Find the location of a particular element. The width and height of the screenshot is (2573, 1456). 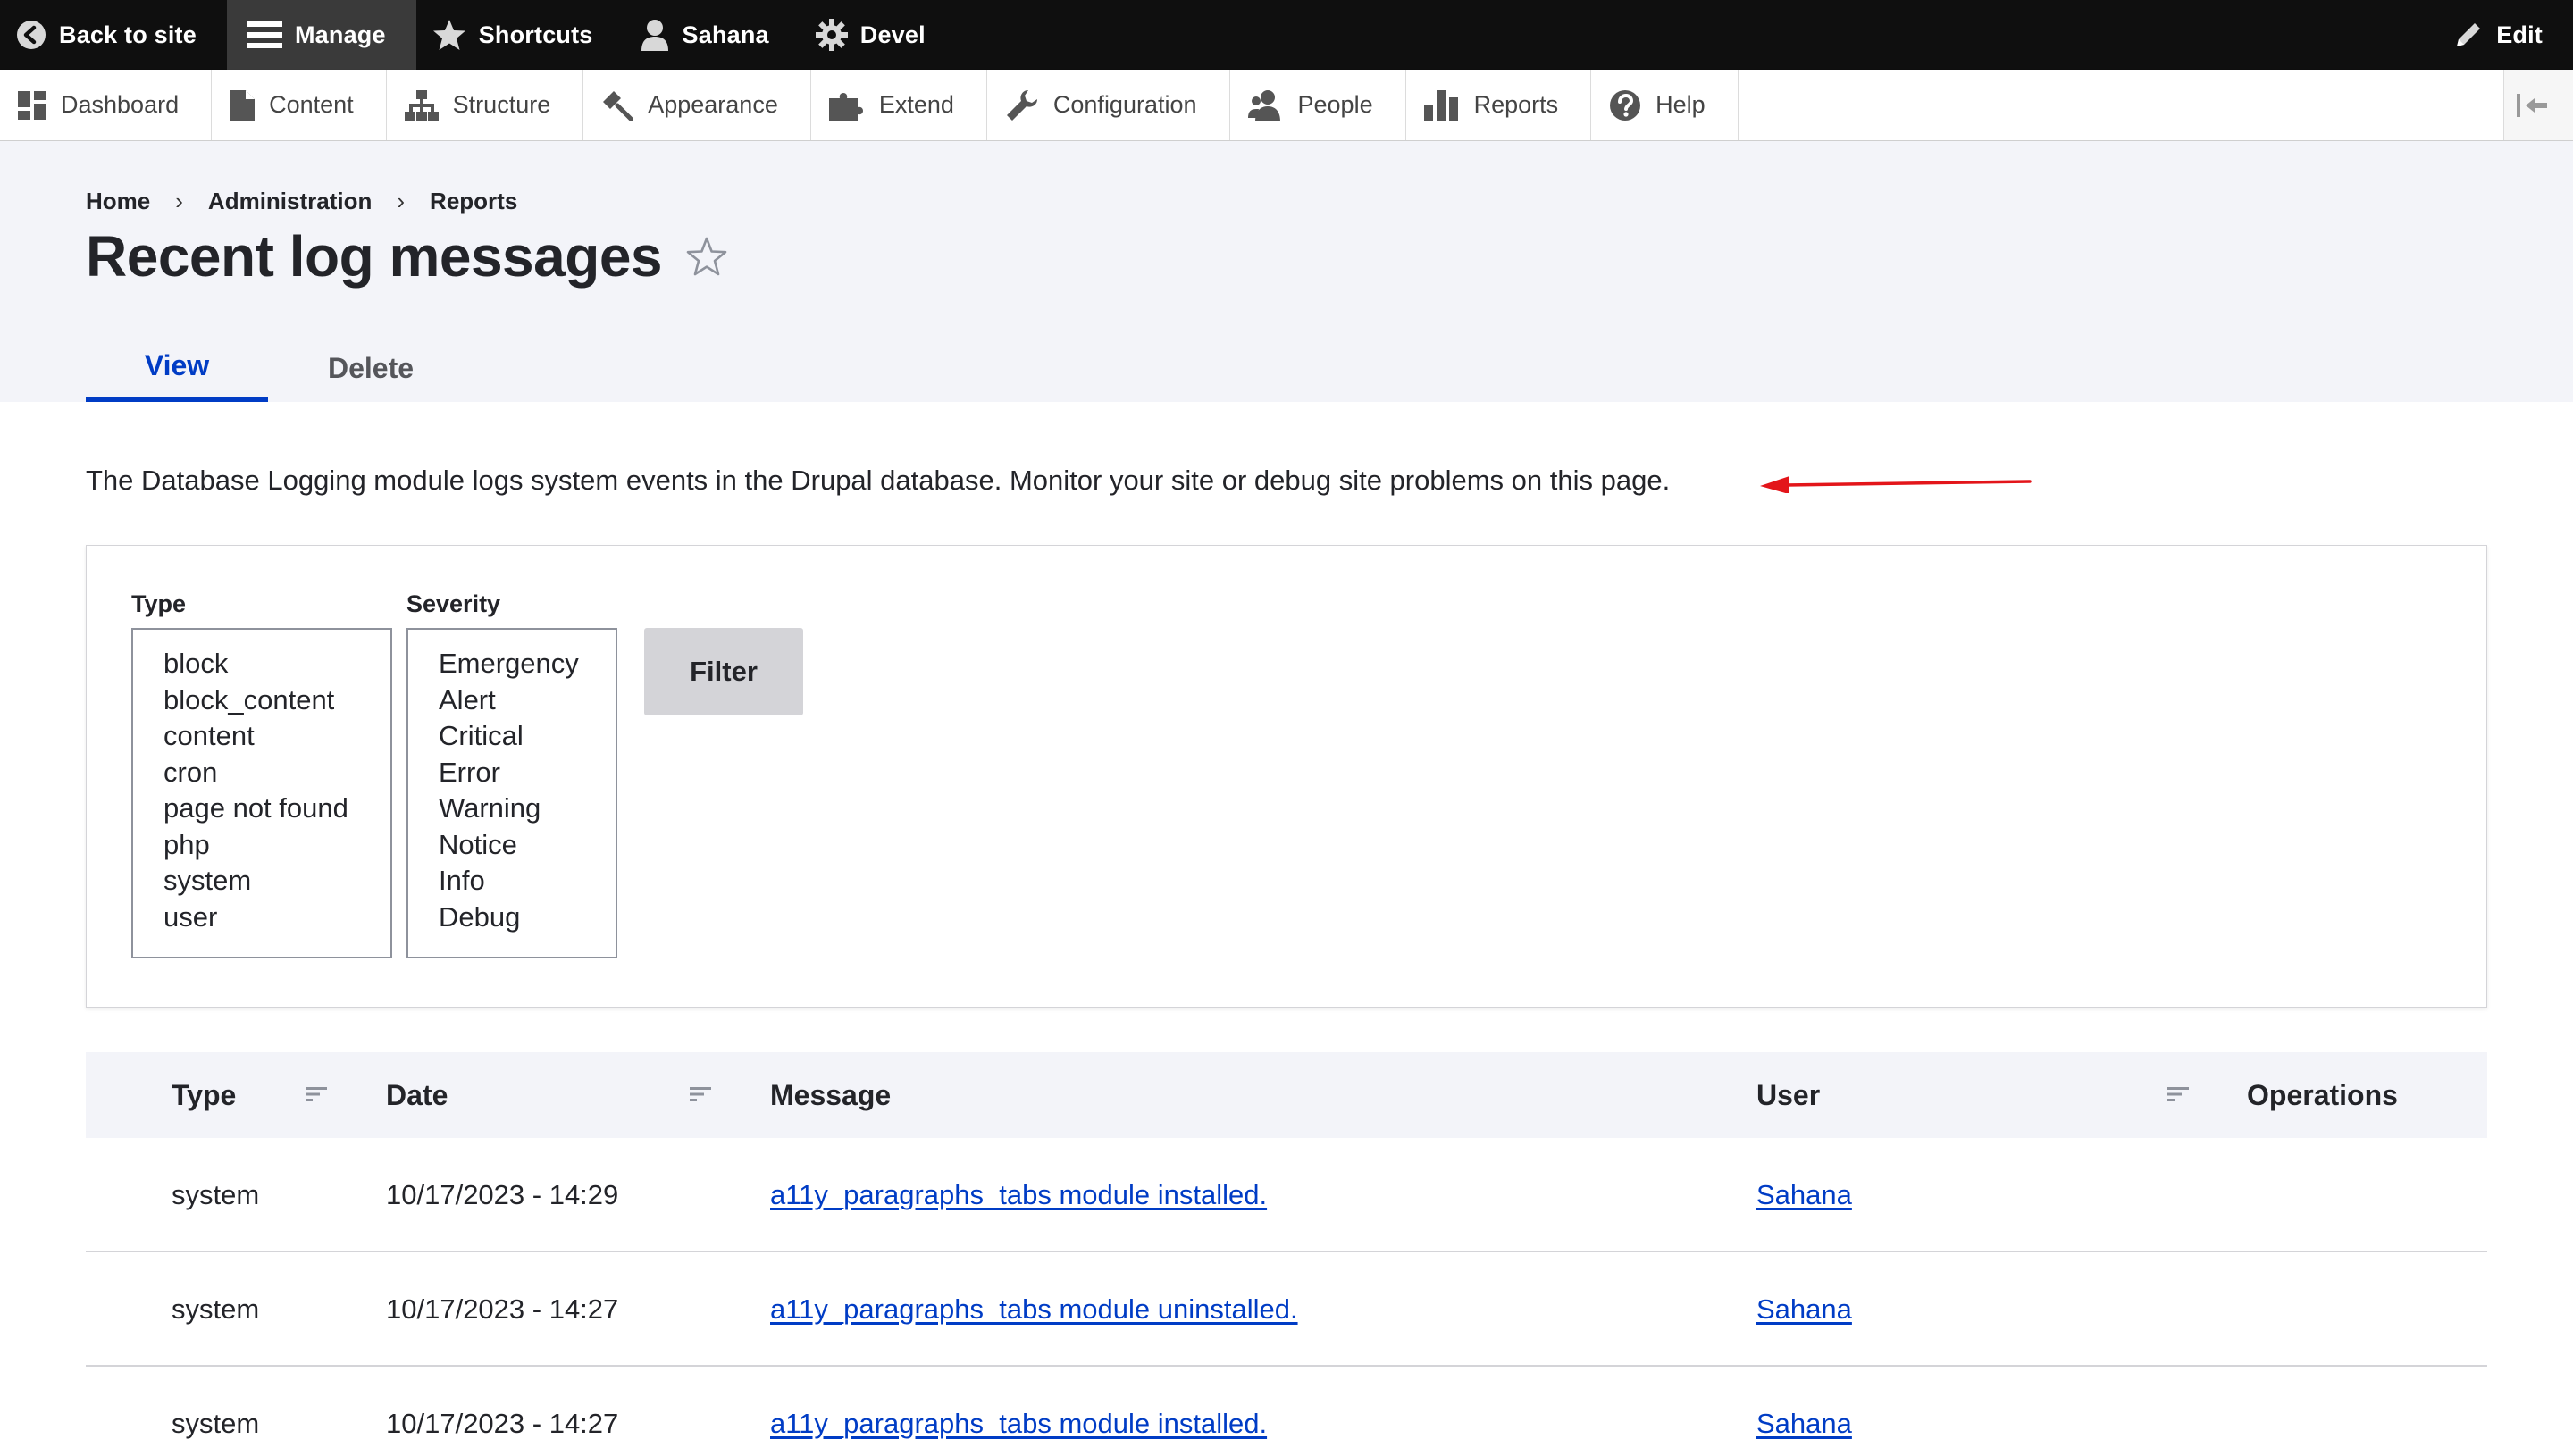

hamburger-icon is located at coordinates (264, 34).